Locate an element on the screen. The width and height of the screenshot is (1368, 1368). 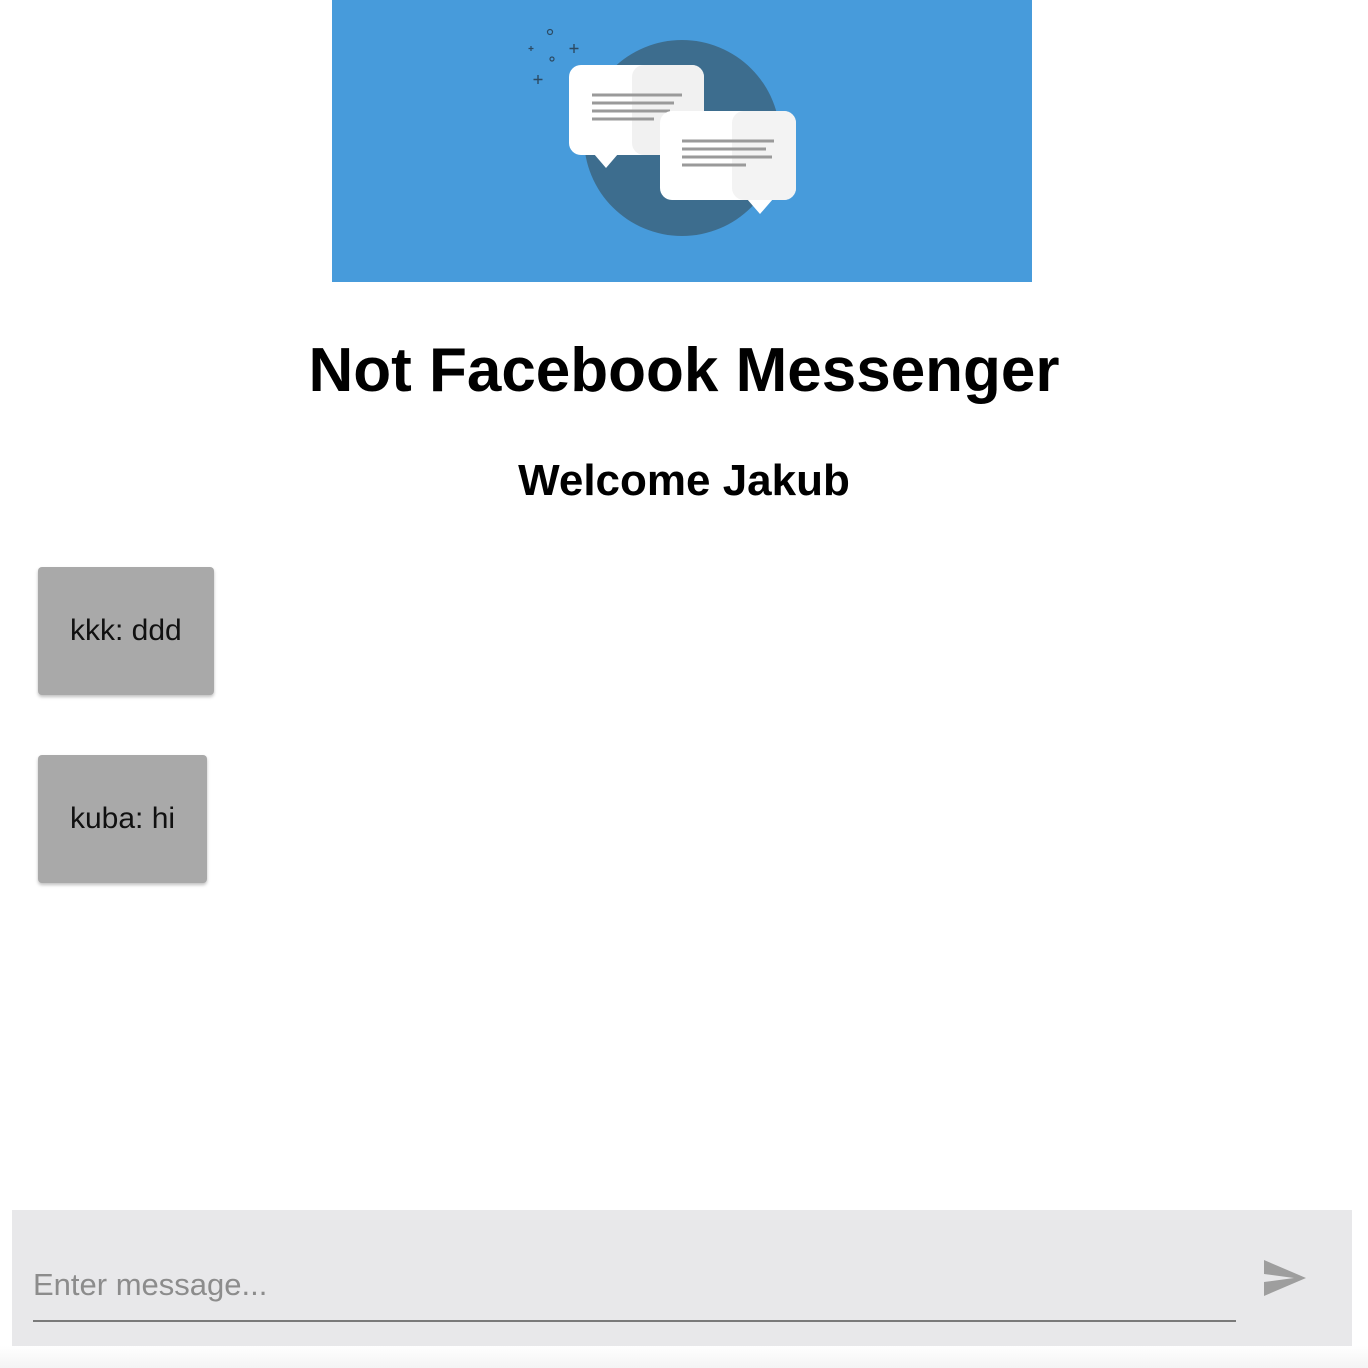
message-bubble: kkk: ddd is located at coordinates (126, 631).